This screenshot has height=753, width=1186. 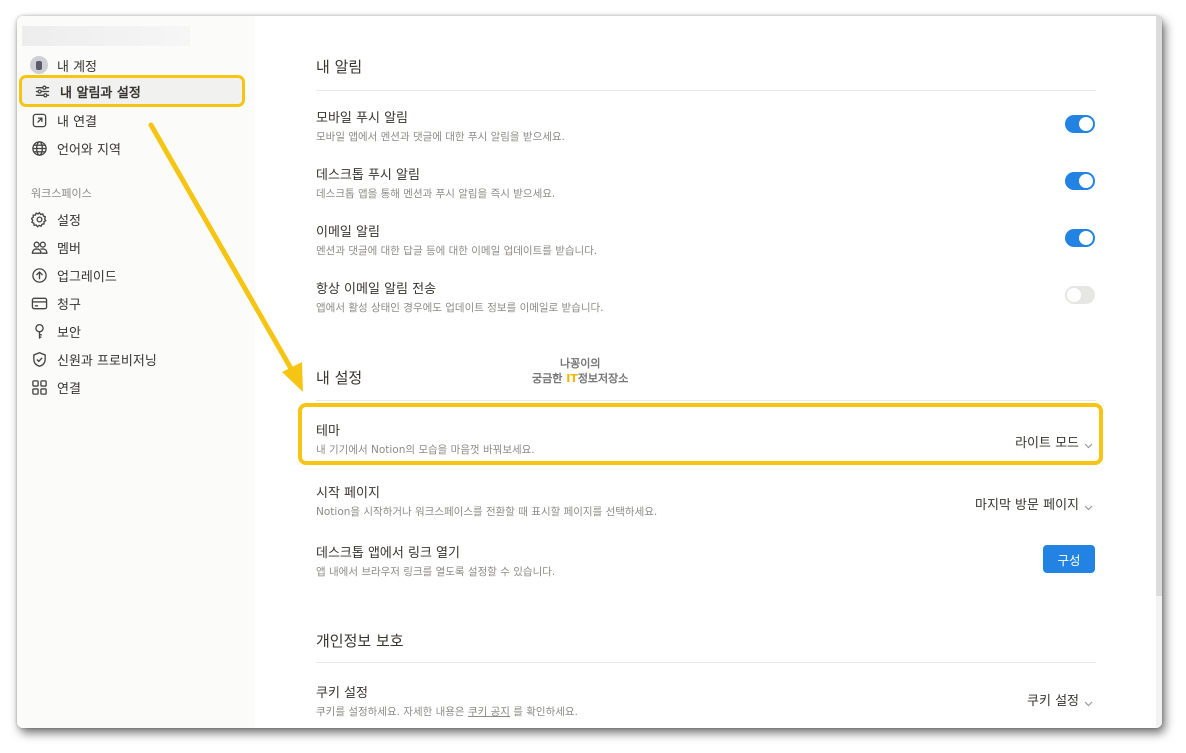 What do you see at coordinates (61, 193) in the screenshot?
I see `workspace-section-title: 워크스페이스` at bounding box center [61, 193].